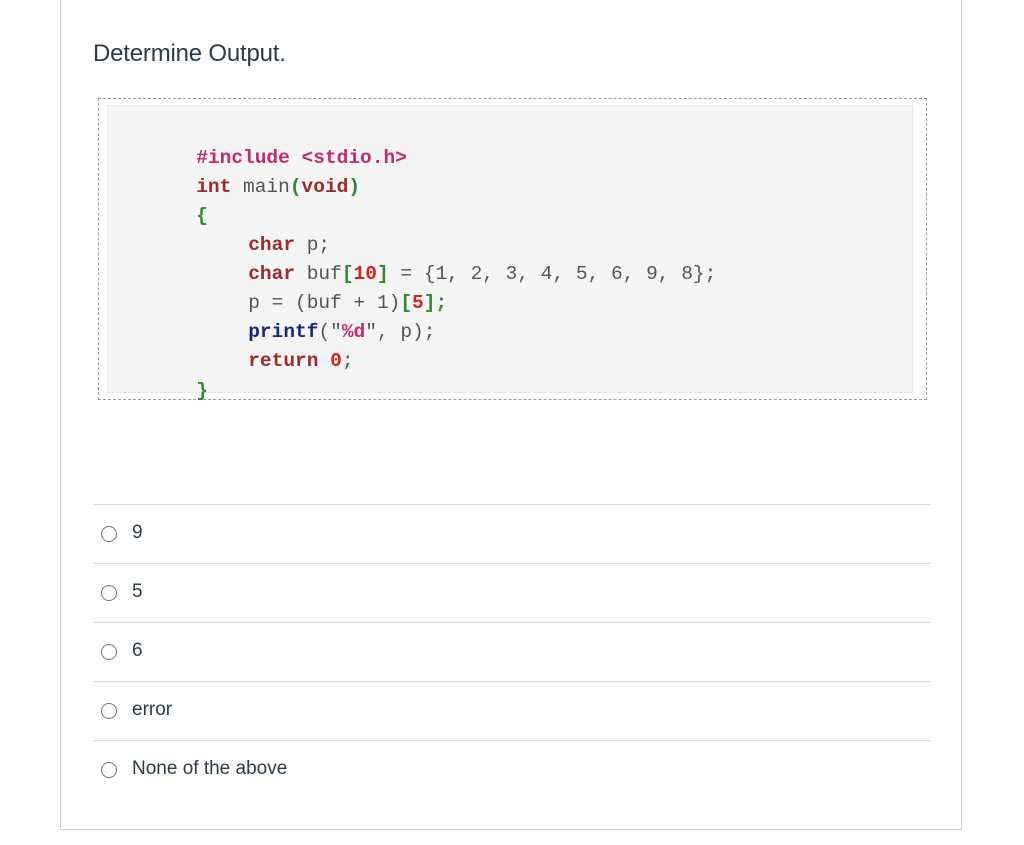  Describe the element at coordinates (336, 361) in the screenshot. I see `return-value: 0` at that location.